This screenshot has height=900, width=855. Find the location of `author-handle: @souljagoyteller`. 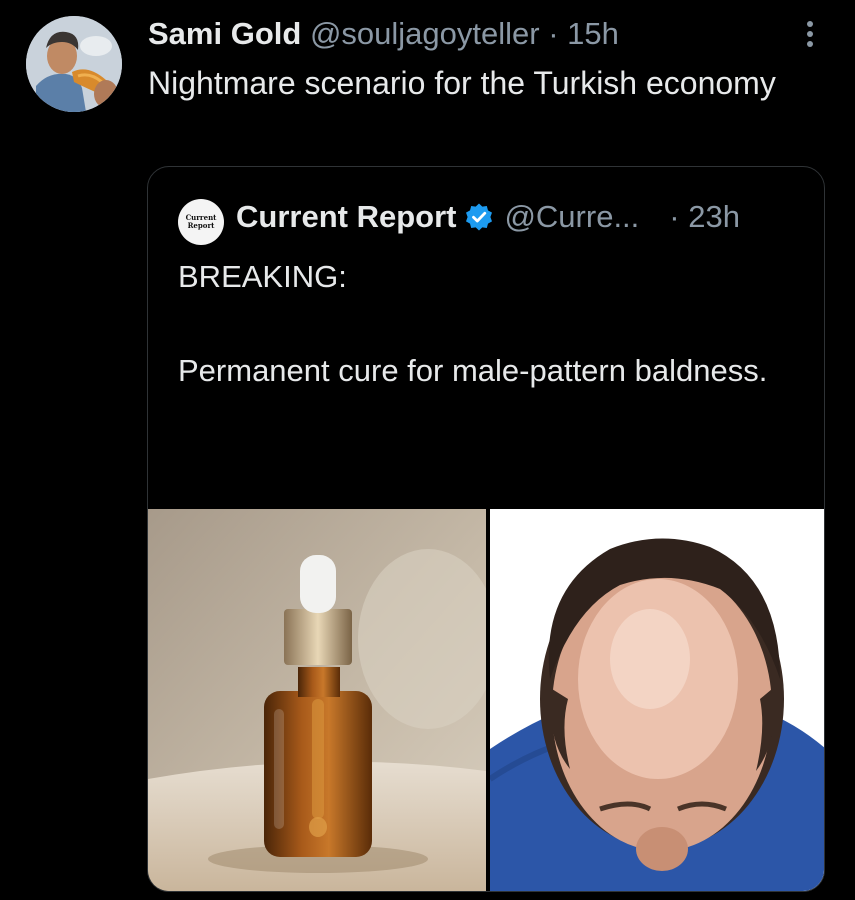

author-handle: @souljagoyteller is located at coordinates (425, 33).